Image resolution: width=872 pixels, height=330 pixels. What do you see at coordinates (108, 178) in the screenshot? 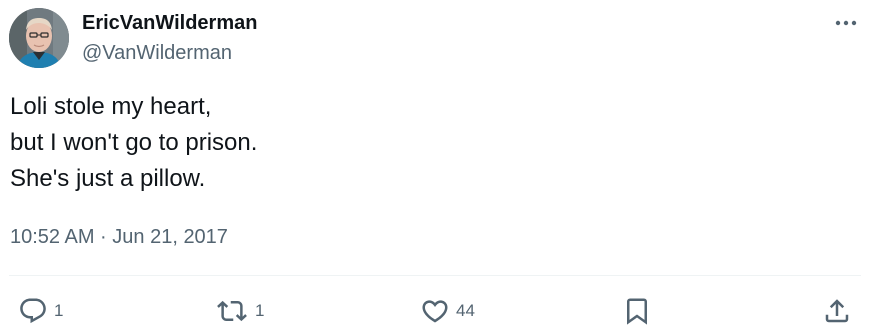
I see `tweet-line: She's just a pillow.` at bounding box center [108, 178].